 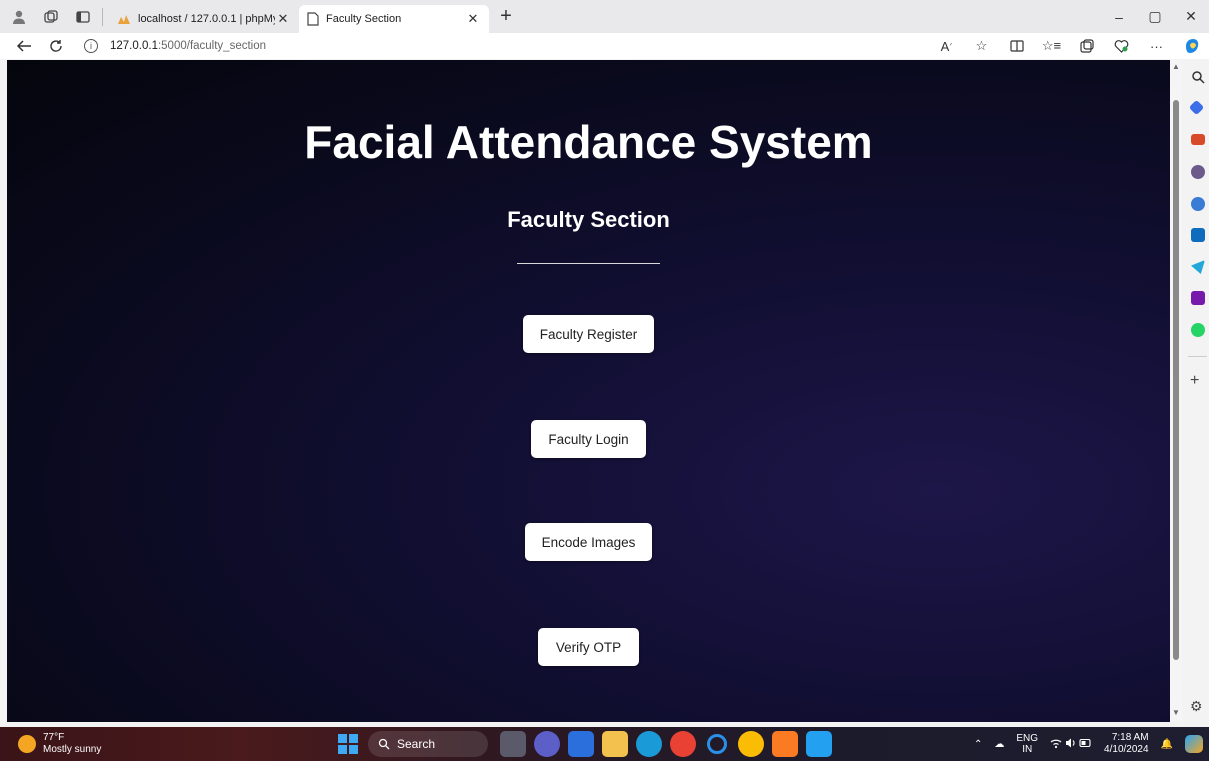 I want to click on site-info-icon: i, so click(x=91, y=46).